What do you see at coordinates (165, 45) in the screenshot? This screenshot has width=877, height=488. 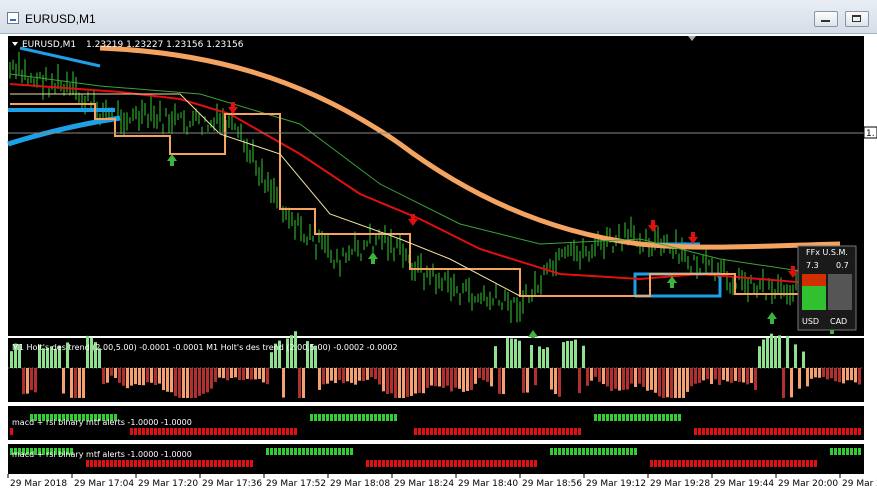 I see `ohlc-values: 1.23219 1.23227 1.23156 1.23156` at bounding box center [165, 45].